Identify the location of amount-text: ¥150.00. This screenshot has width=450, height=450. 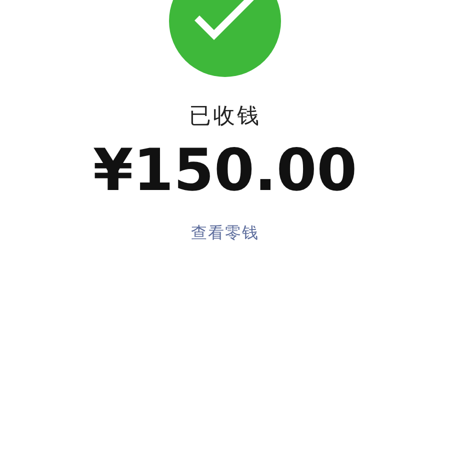
(225, 170).